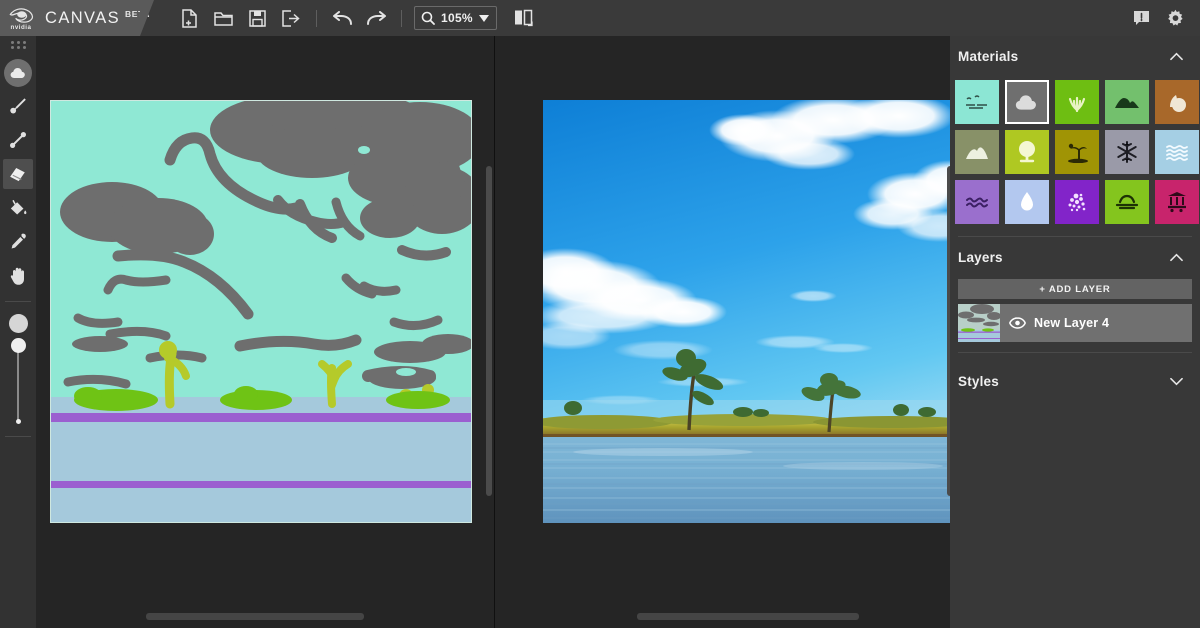 This screenshot has width=1200, height=628. I want to click on fog-icon, so click(1127, 202).